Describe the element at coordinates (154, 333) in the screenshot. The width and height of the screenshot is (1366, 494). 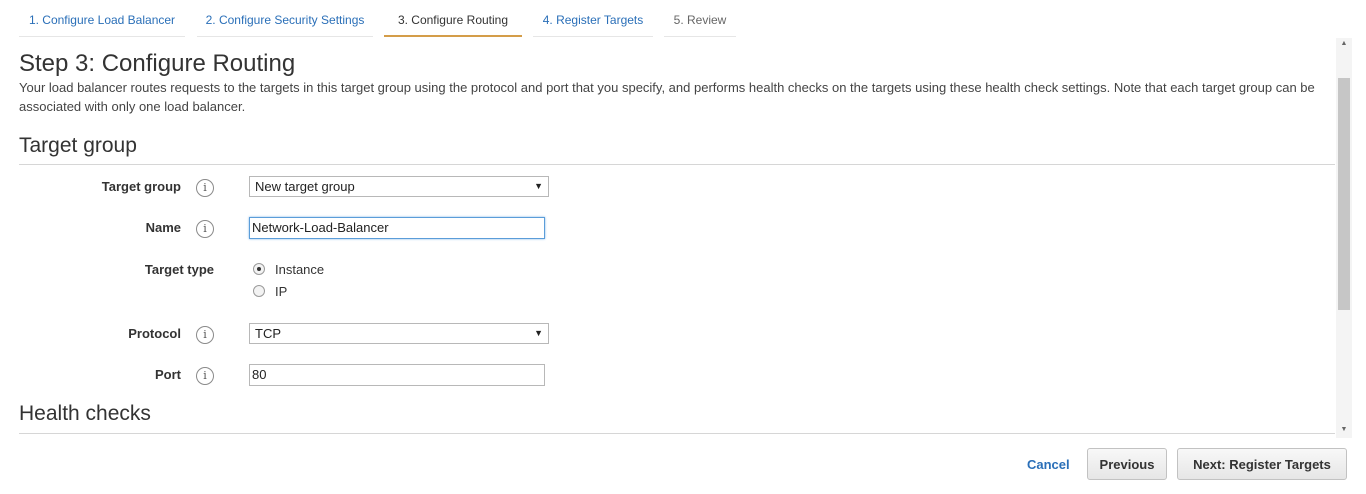
I see `protocol-label: Protocol` at that location.